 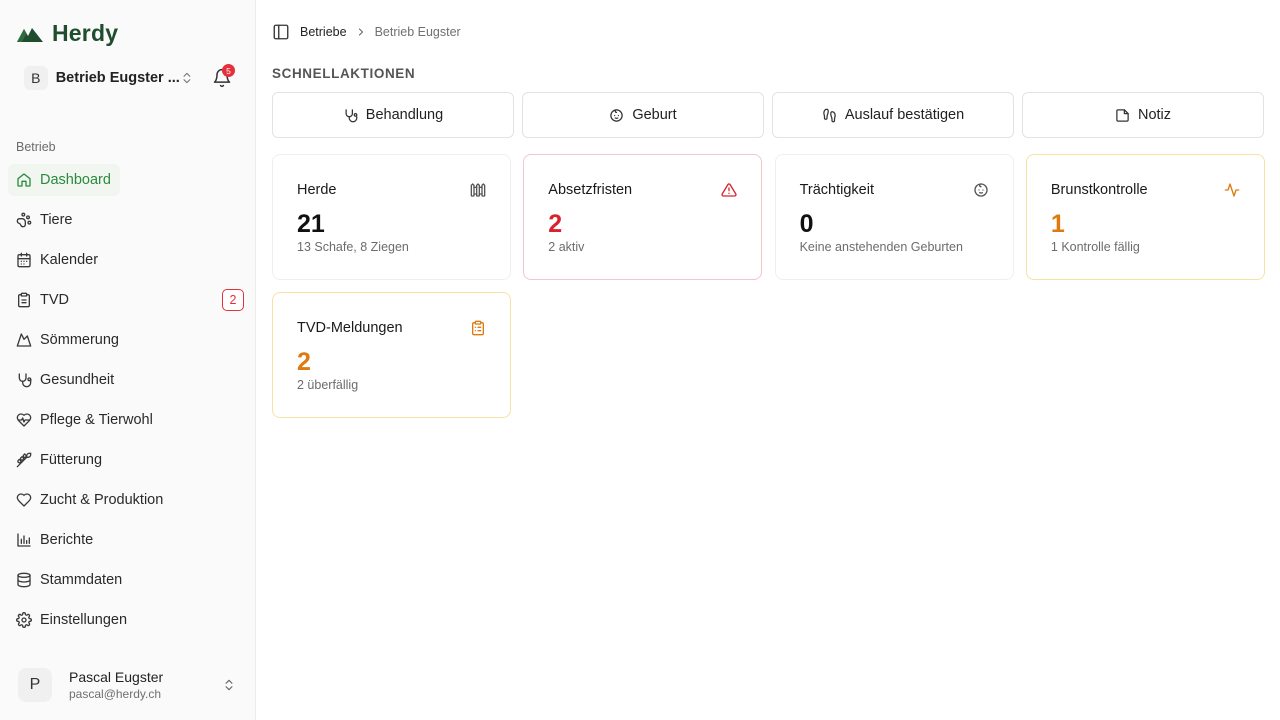 What do you see at coordinates (1095, 247) in the screenshot?
I see `card-subtitle: 1 Kontrolle fällig` at bounding box center [1095, 247].